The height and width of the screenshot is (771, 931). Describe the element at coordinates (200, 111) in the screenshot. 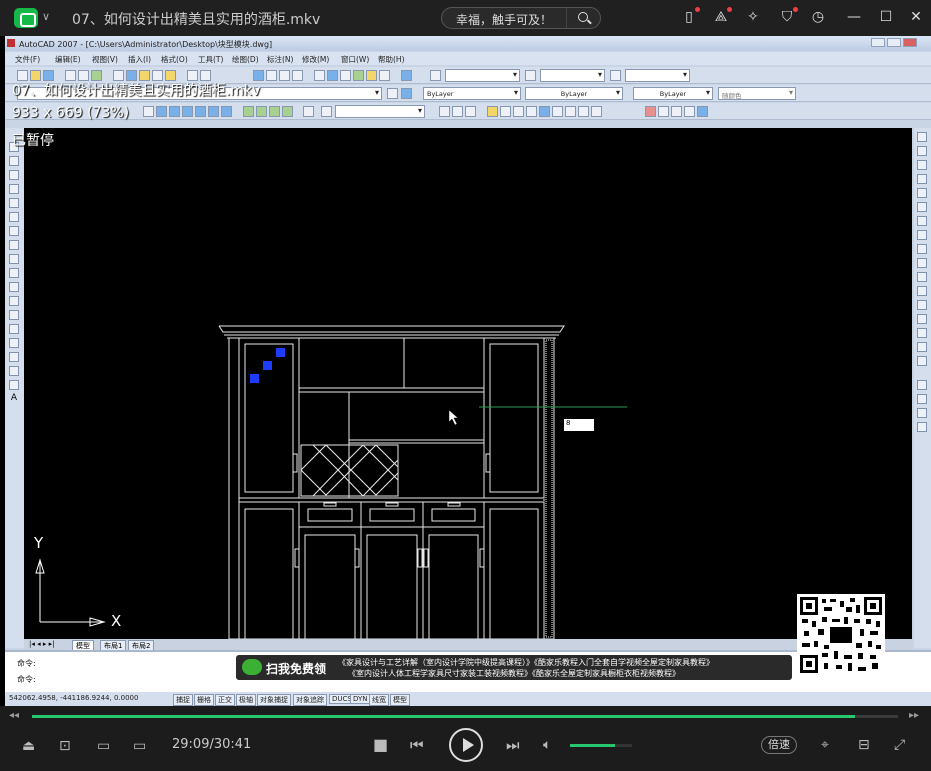

I see `view-right-icon` at that location.